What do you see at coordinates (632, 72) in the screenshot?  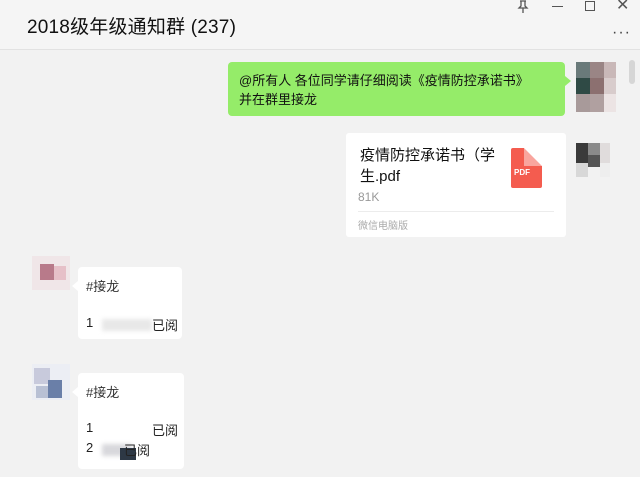 I see `scrollbar-thumb` at bounding box center [632, 72].